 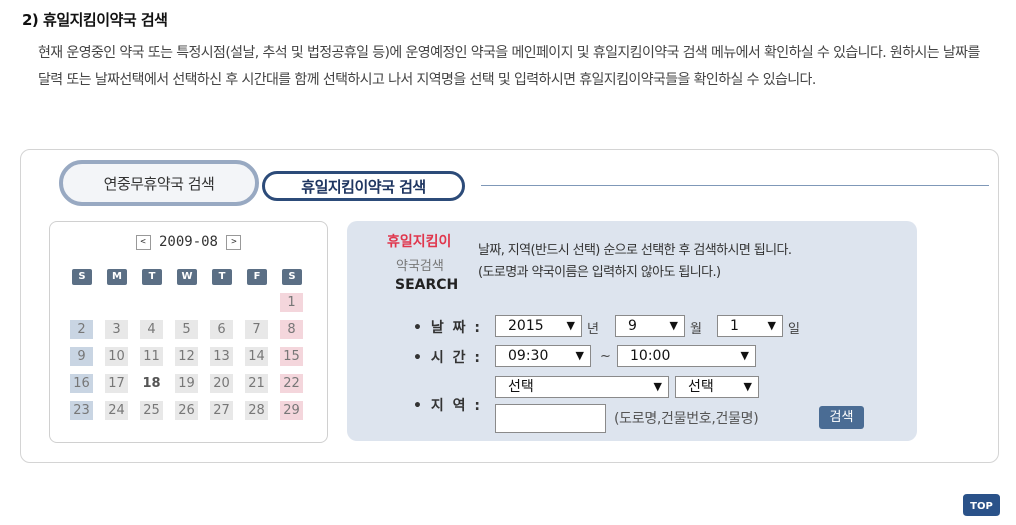 What do you see at coordinates (363, 186) in the screenshot?
I see `tab-holiday-pharmacy: 휴일지킴이약국 검색` at bounding box center [363, 186].